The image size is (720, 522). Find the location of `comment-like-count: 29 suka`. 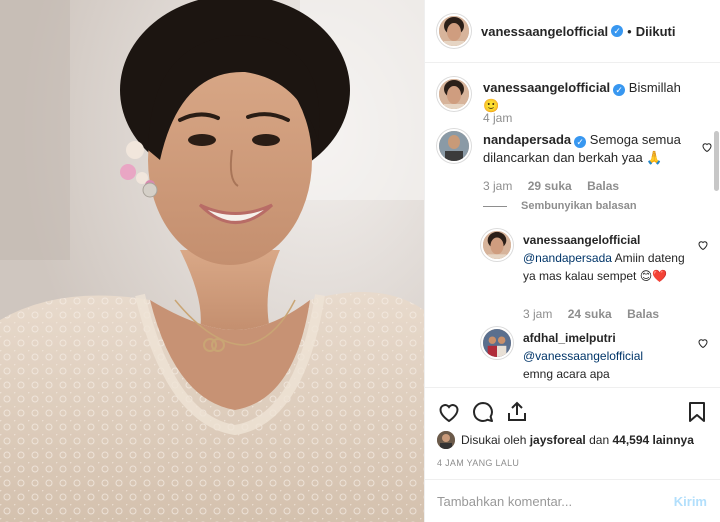

comment-like-count: 29 suka is located at coordinates (550, 186).